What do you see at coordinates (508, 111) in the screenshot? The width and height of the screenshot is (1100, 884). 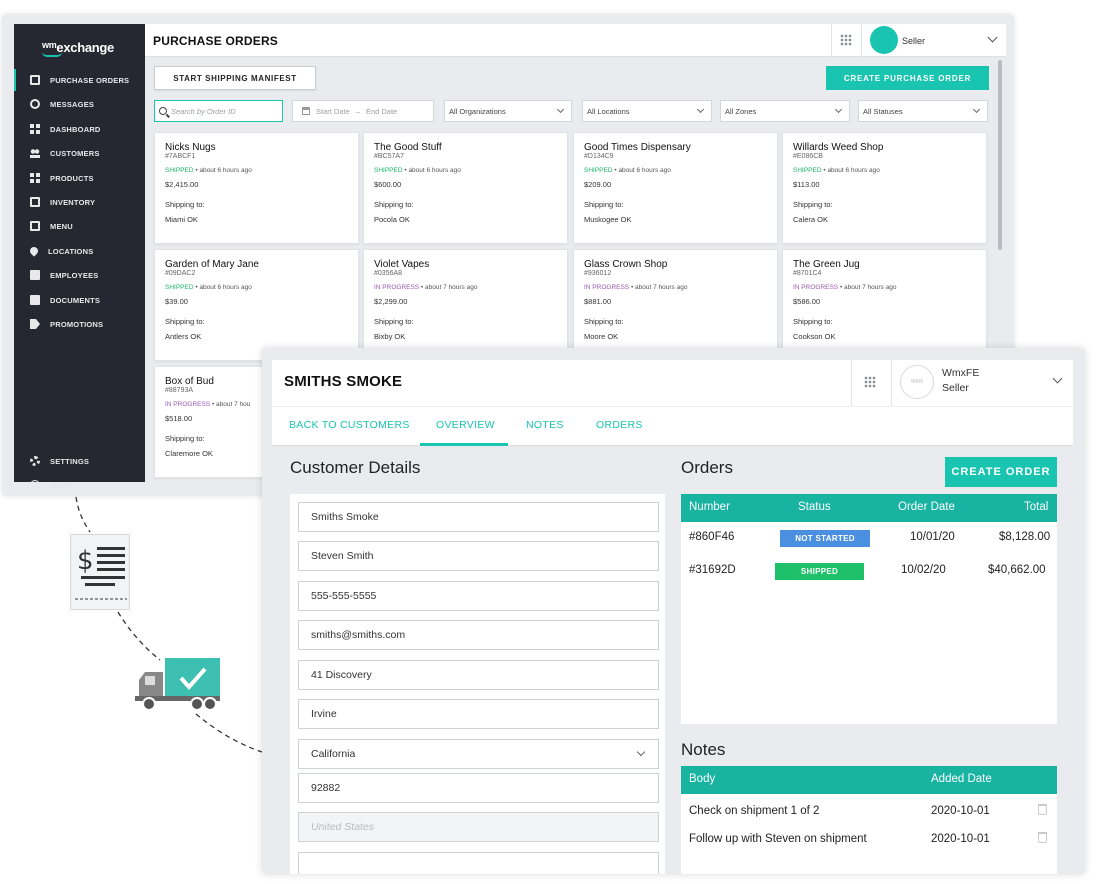 I see `organizations-select: All Organizations` at bounding box center [508, 111].